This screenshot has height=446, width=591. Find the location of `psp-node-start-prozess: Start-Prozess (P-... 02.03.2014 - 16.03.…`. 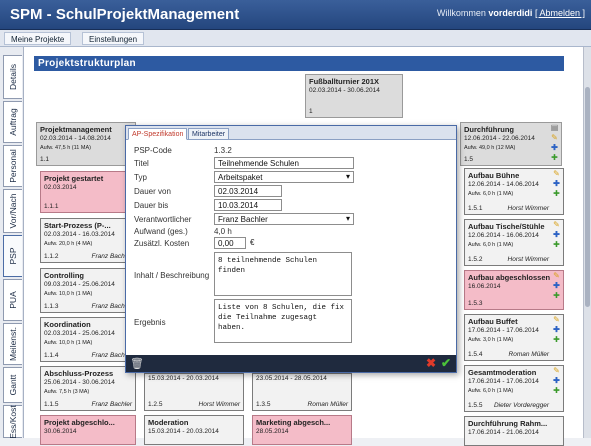

psp-node-start-prozess: Start-Prozess (P-... 02.03.2014 - 16.03.… is located at coordinates (88, 240).